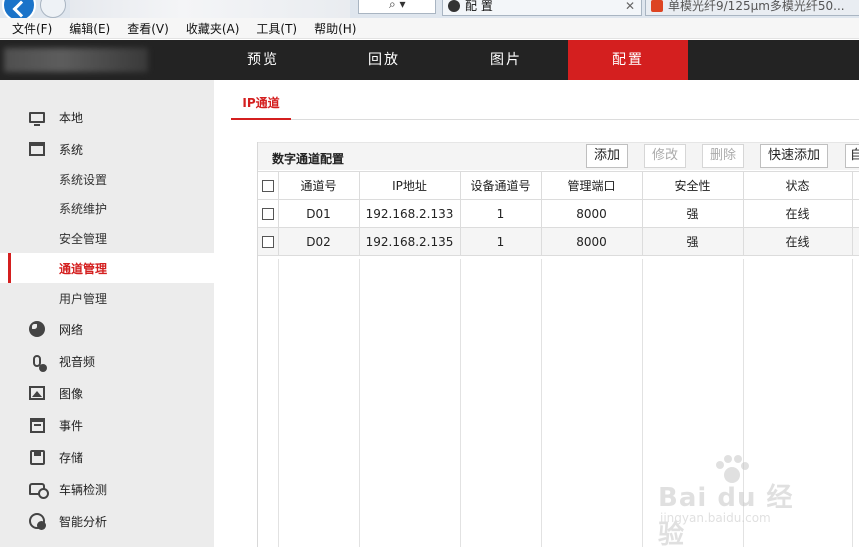  What do you see at coordinates (37, 521) in the screenshot?
I see `smart-analysis-icon` at bounding box center [37, 521].